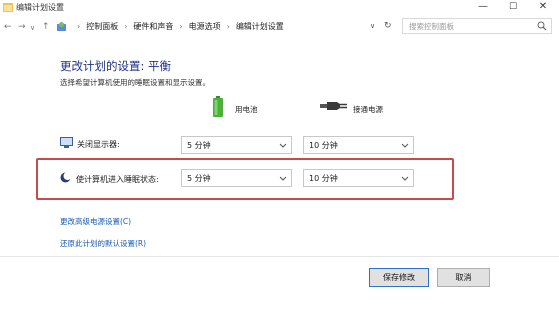 The image size is (559, 323). Describe the element at coordinates (477, 26) in the screenshot. I see `search-box: 搜索控制面板` at that location.